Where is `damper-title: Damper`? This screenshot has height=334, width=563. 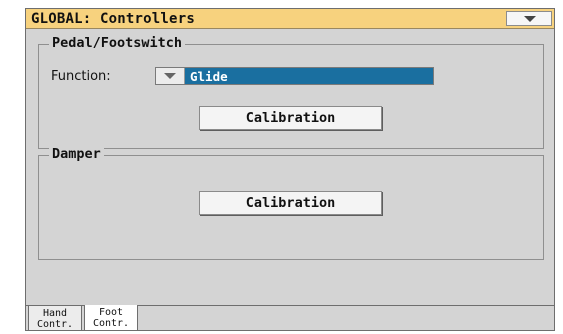
damper-title: Damper is located at coordinates (76, 154).